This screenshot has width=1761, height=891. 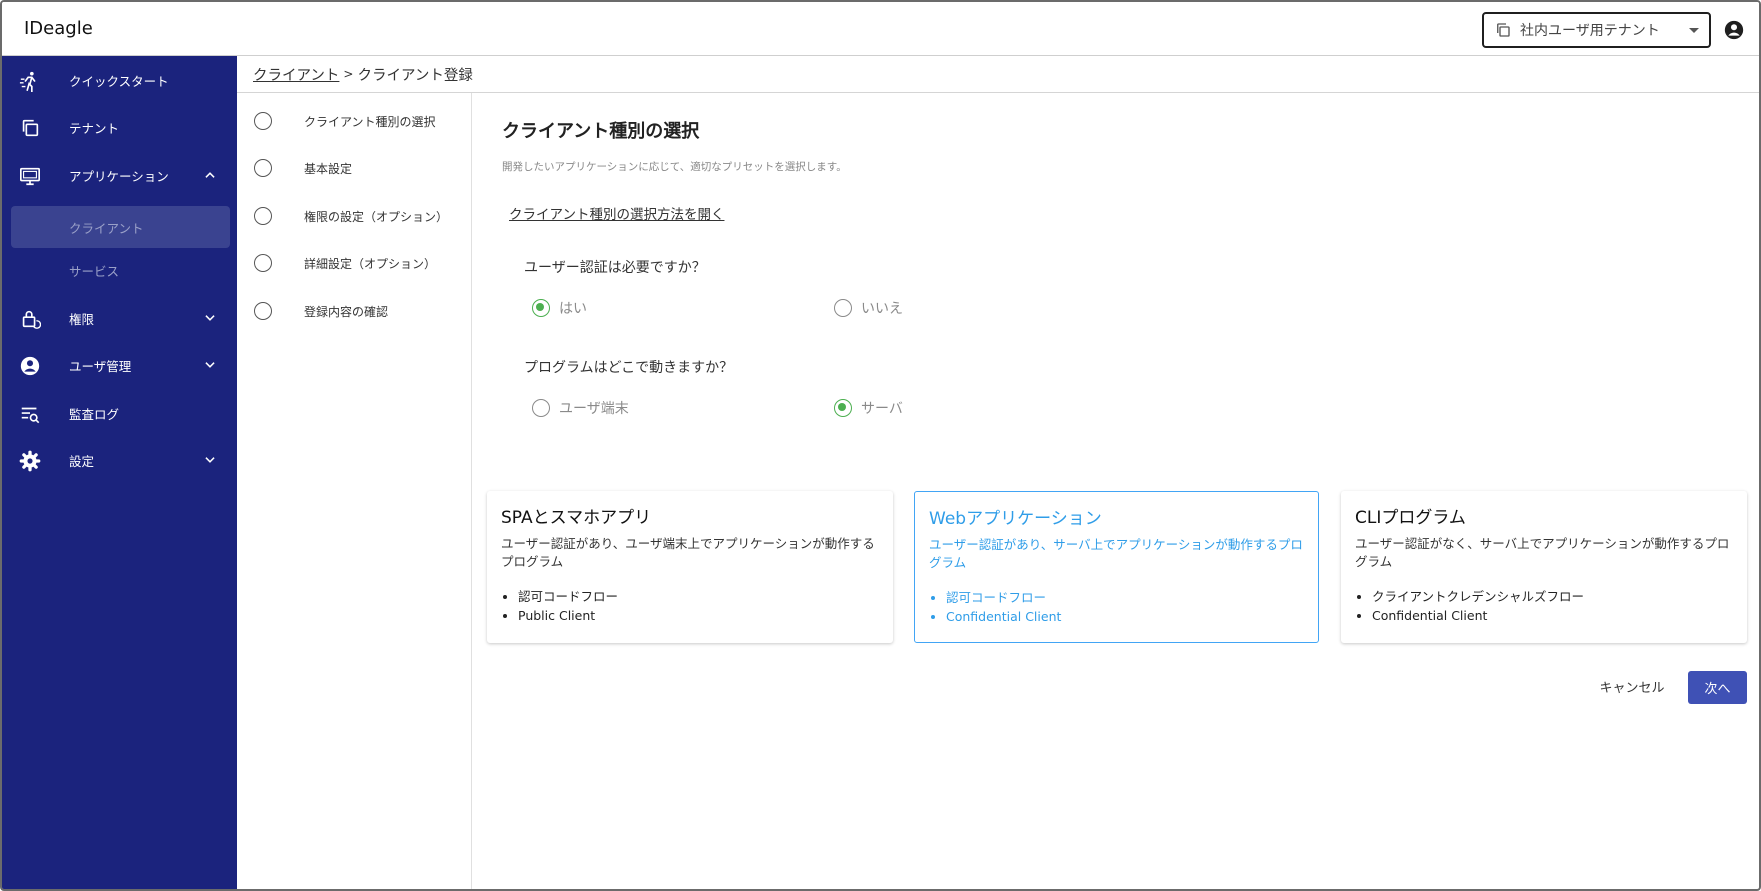 What do you see at coordinates (1410, 518) in the screenshot?
I see `card-title: CLIプログラム` at bounding box center [1410, 518].